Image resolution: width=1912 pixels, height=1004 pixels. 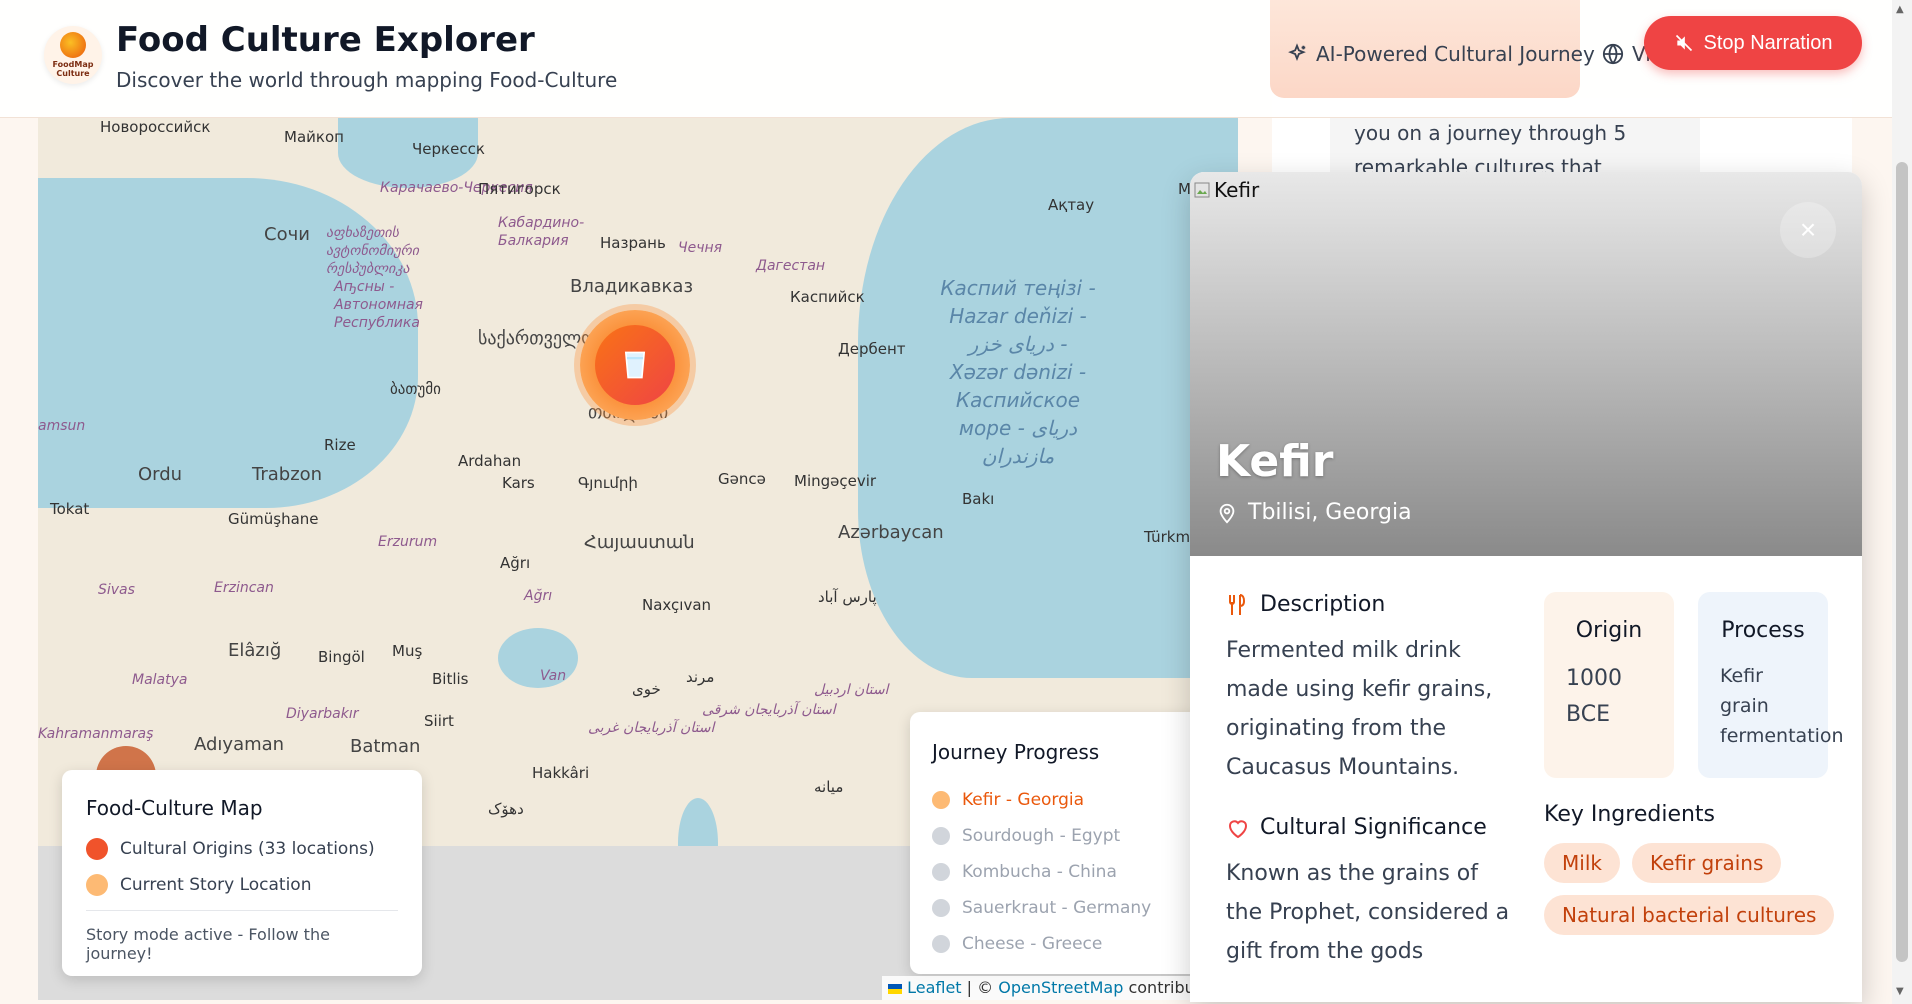 I want to click on logo-text: FoodMap Culture, so click(x=73, y=69).